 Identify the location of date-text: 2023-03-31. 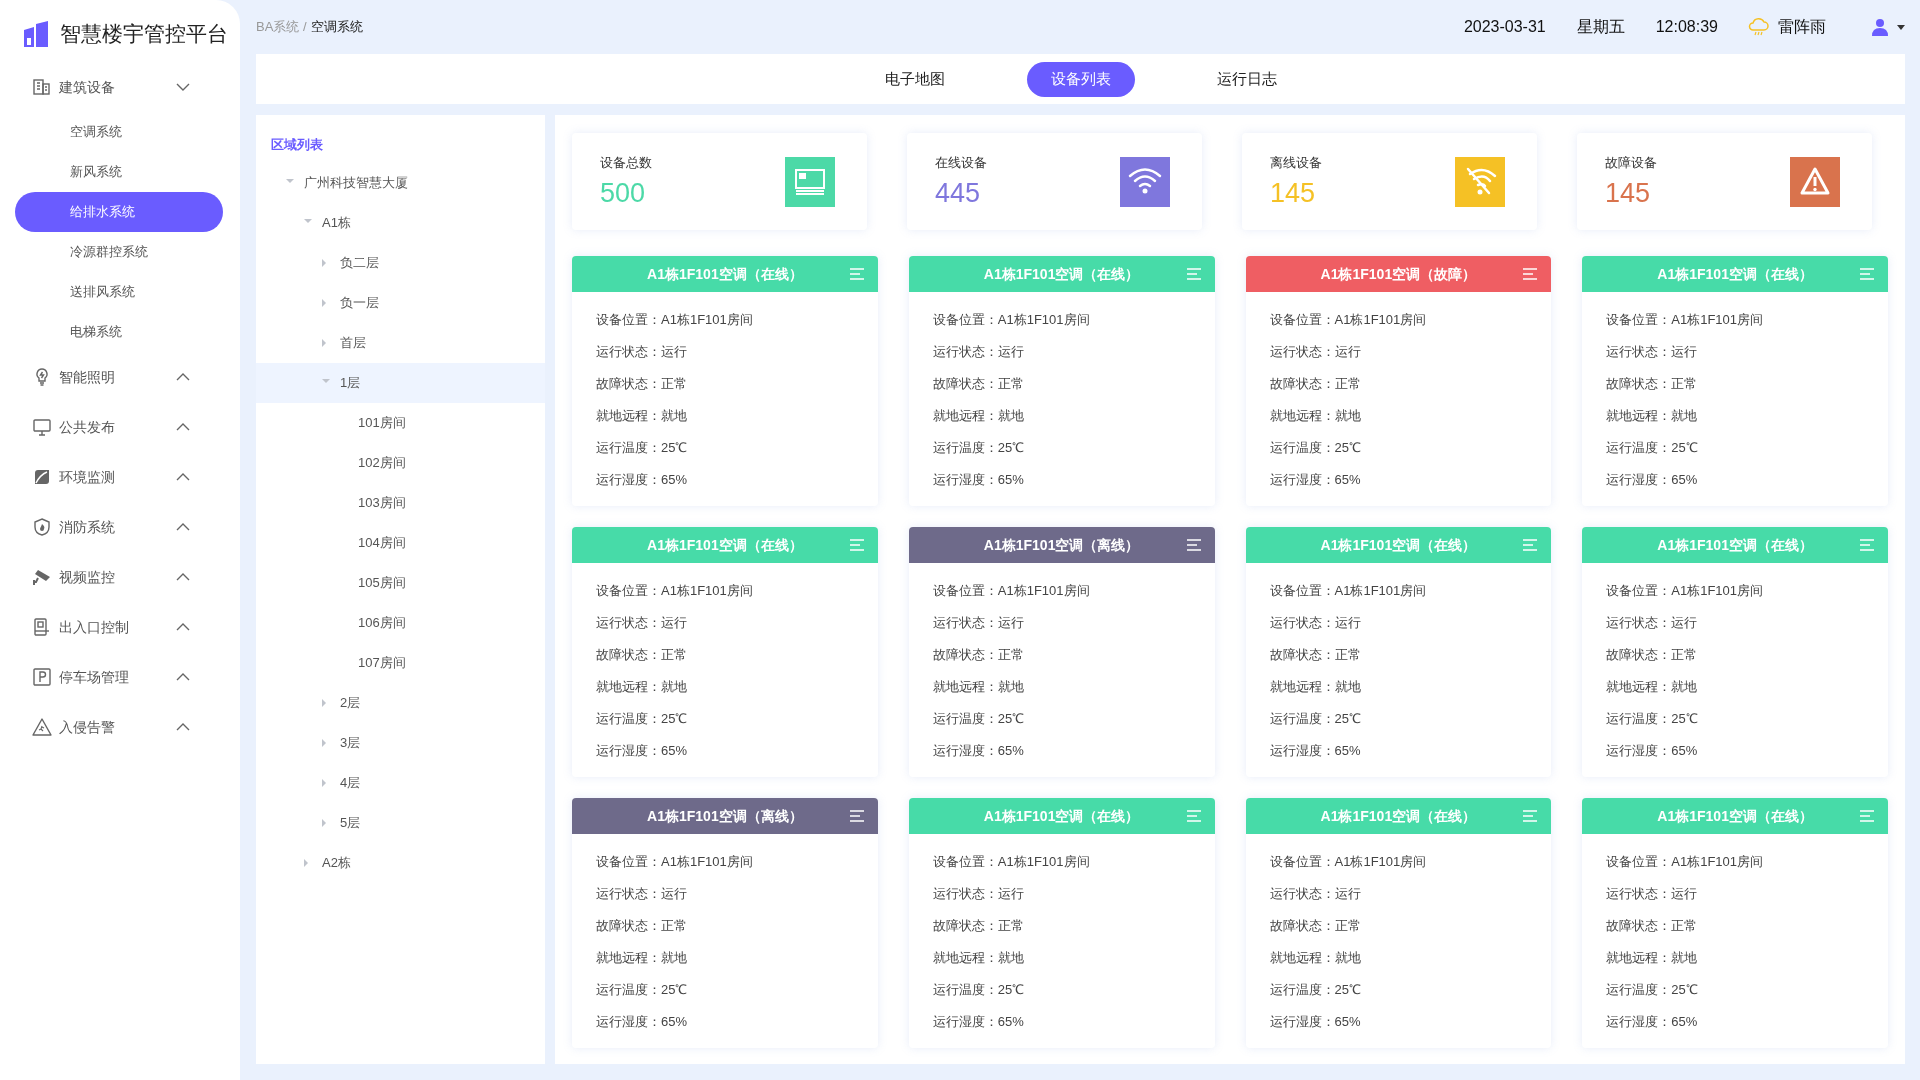
(1504, 27).